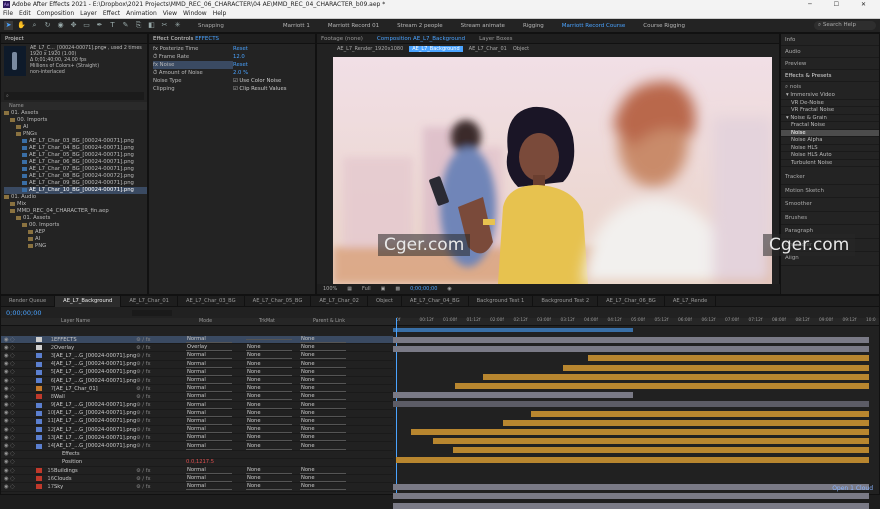 This screenshot has height=509, width=880. Describe the element at coordinates (533, 26) in the screenshot. I see `workspace-tab: Rigging` at that location.